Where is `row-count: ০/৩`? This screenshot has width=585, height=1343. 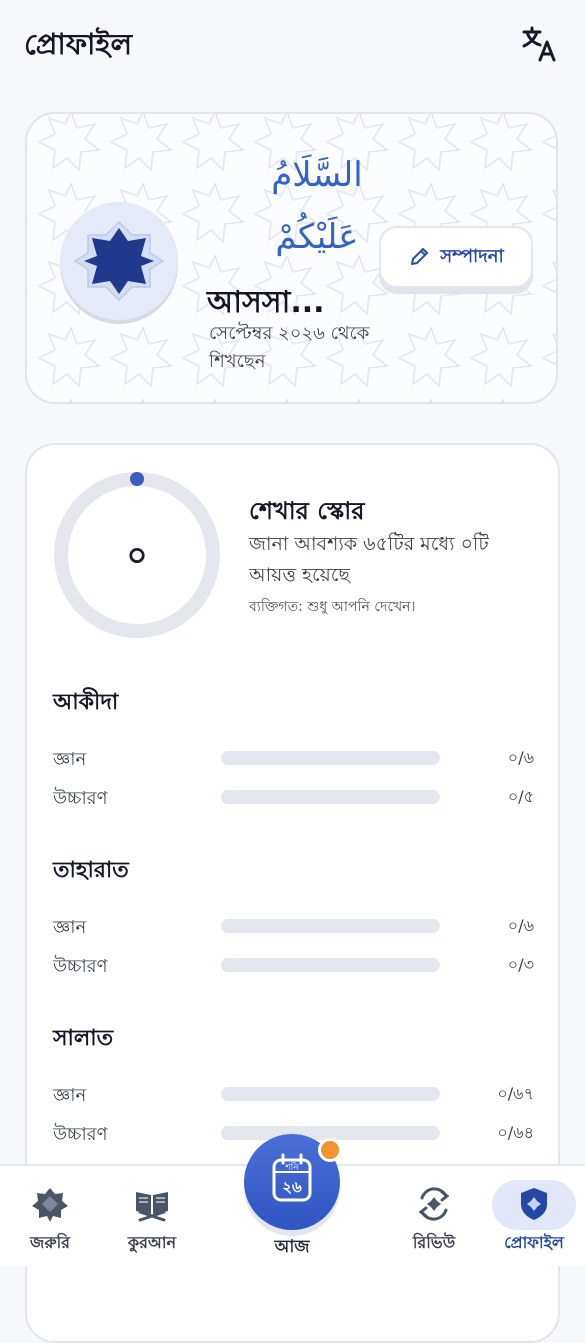
row-count: ০/৩ is located at coordinates (520, 964).